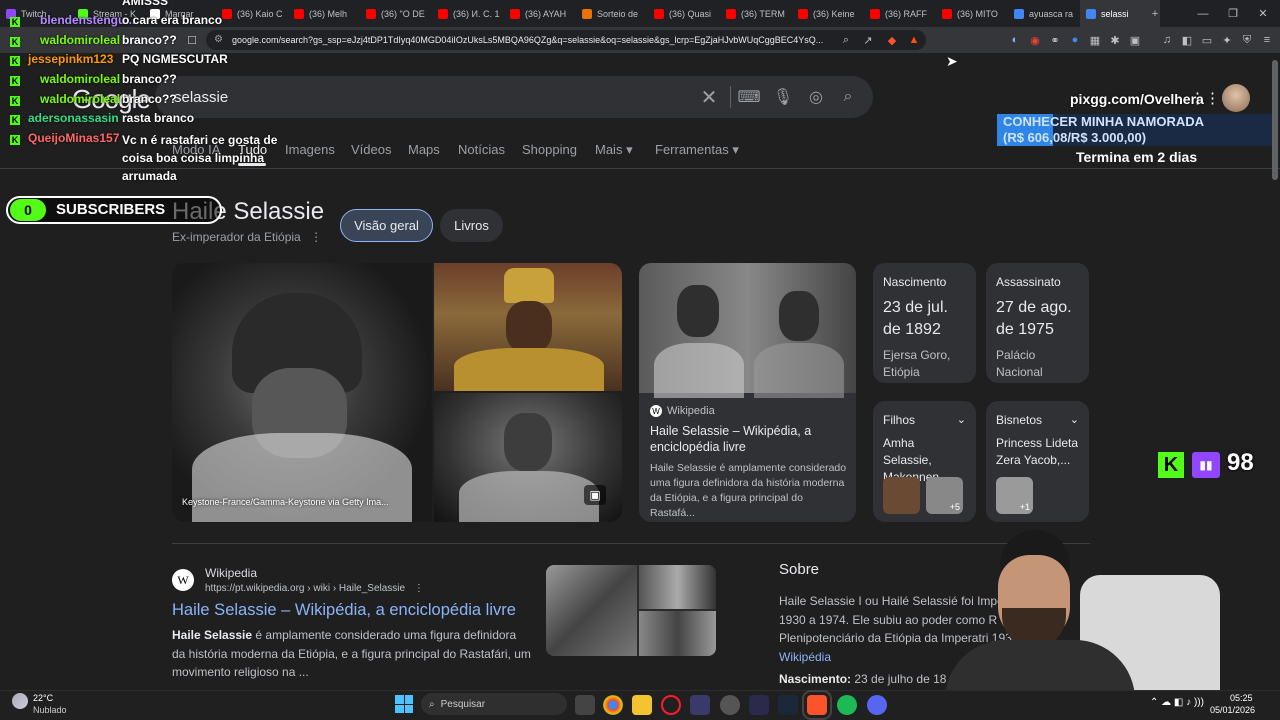  Describe the element at coordinates (404, 704) in the screenshot. I see `start-button` at that location.